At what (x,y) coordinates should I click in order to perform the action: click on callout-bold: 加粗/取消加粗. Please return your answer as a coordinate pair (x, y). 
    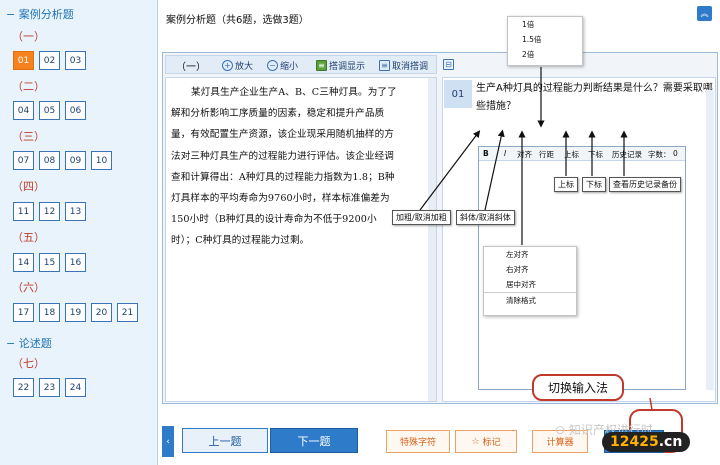
    Looking at the image, I should click on (421, 217).